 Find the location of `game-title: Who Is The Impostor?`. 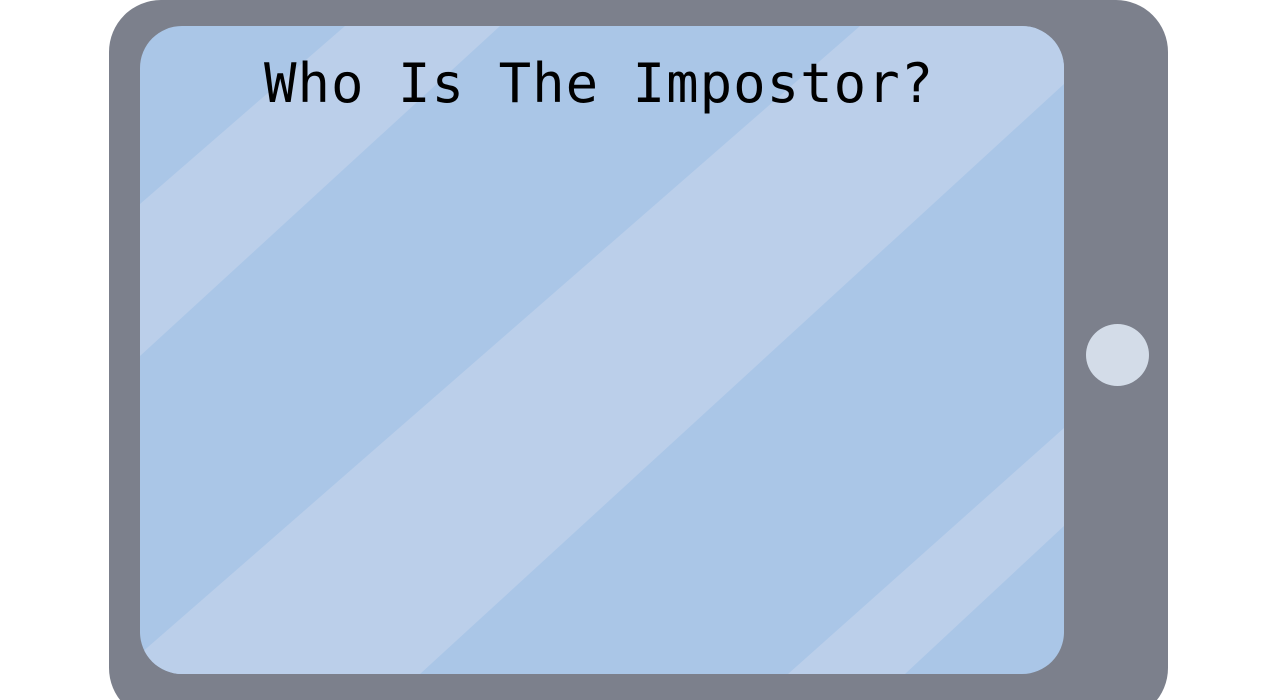

game-title: Who Is The Impostor? is located at coordinates (599, 83).